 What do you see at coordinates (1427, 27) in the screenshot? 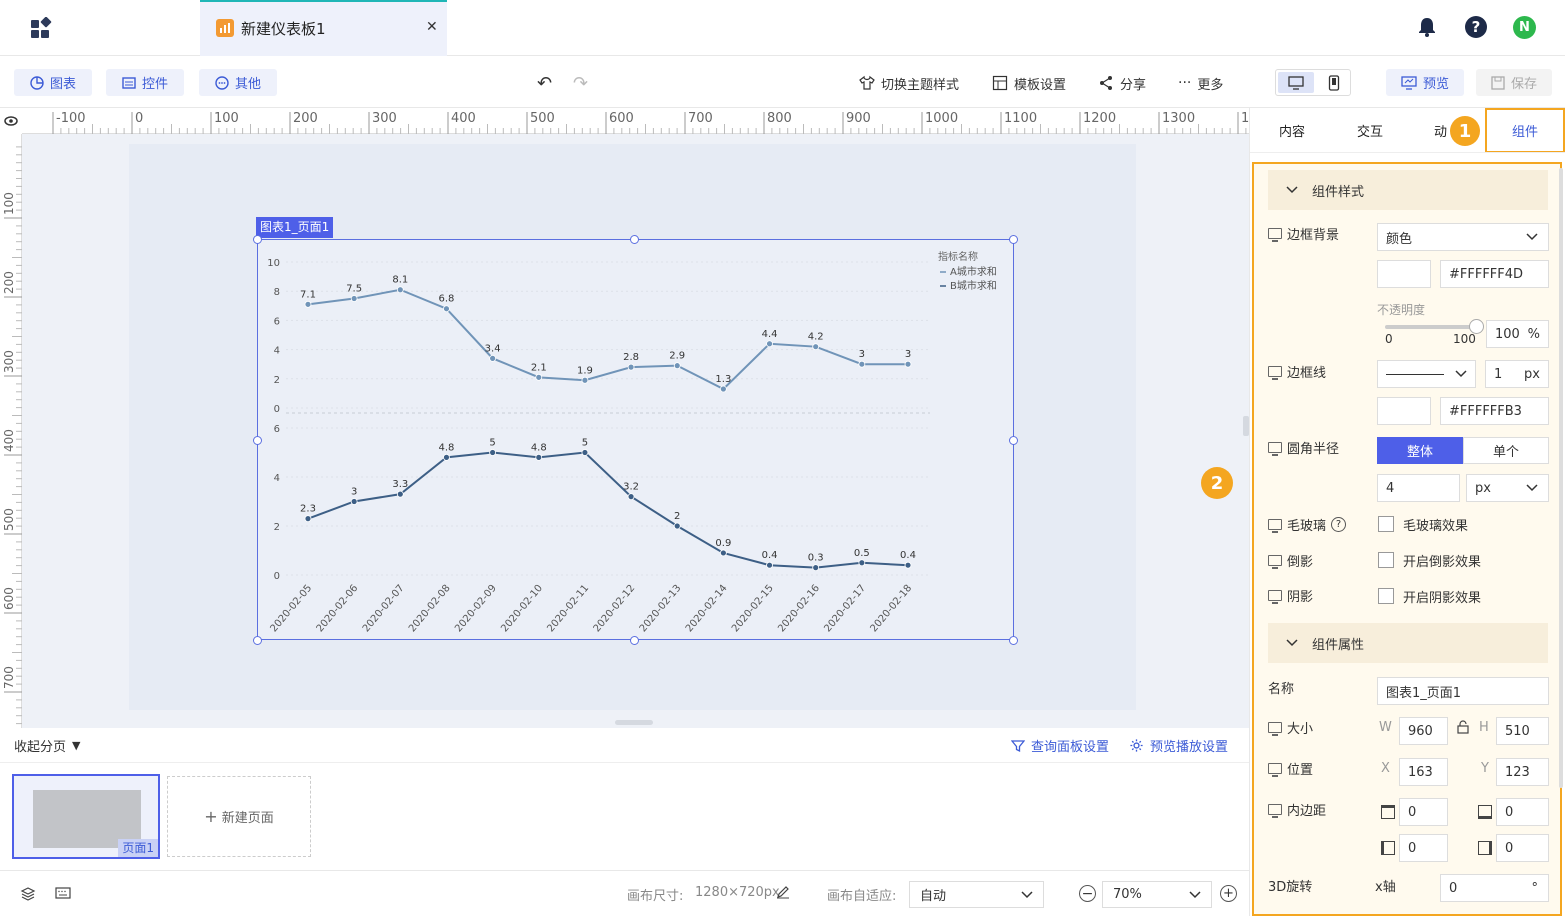
I see `bell-icon` at bounding box center [1427, 27].